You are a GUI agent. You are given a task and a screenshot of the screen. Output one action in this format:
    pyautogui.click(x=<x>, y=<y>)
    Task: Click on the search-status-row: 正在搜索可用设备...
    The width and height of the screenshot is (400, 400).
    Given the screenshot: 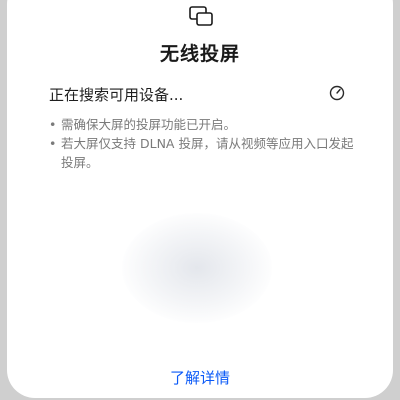 What is the action you would take?
    pyautogui.click(x=199, y=96)
    